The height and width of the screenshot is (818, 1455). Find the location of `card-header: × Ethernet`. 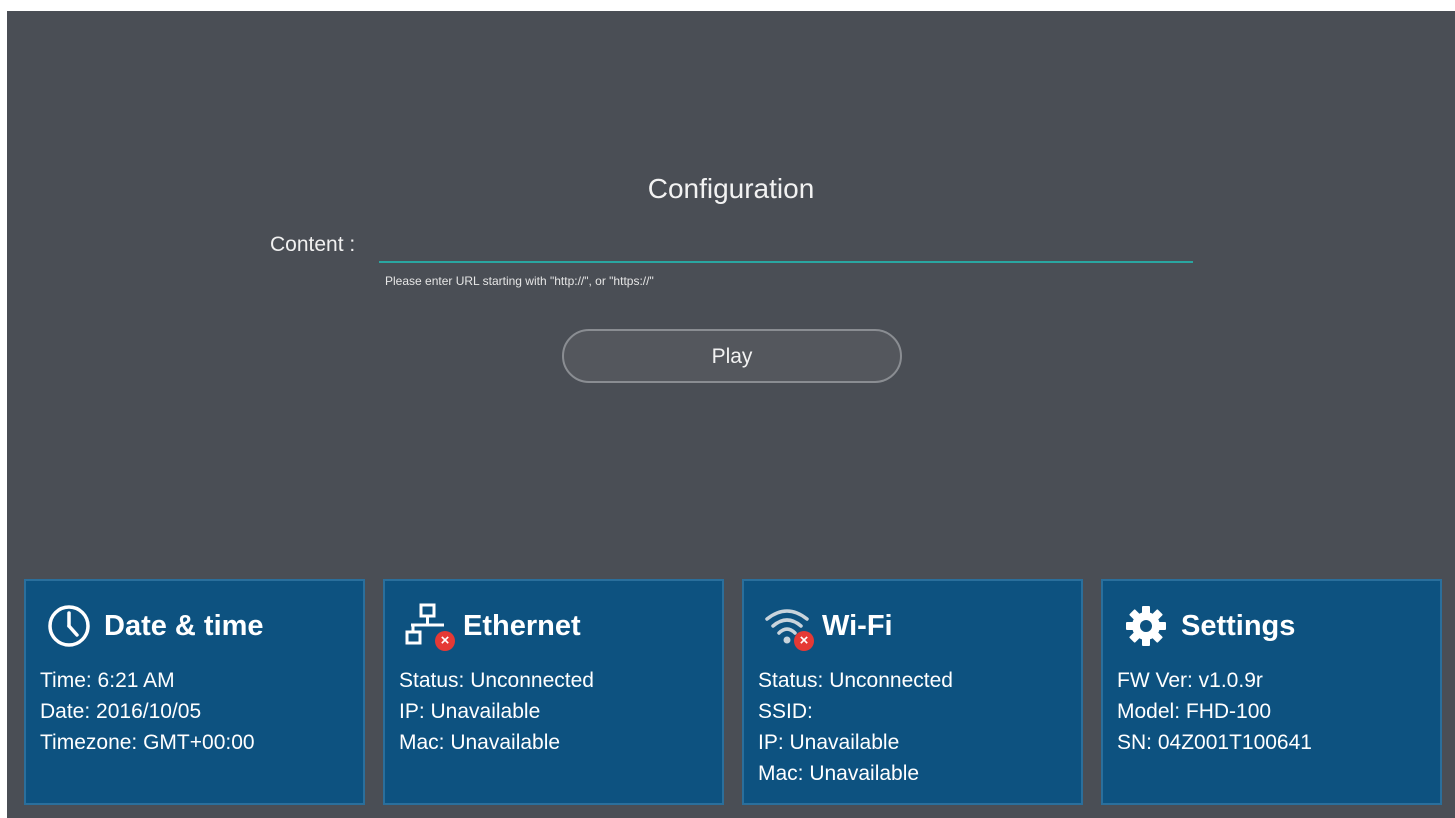

card-header: × Ethernet is located at coordinates (493, 627).